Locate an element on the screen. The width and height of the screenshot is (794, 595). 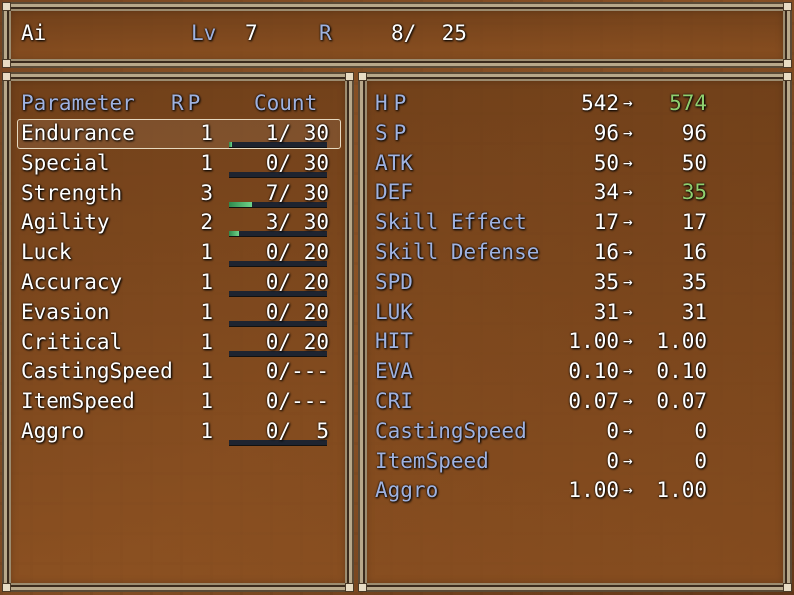
stat-next-value: 574 is located at coordinates (688, 103).